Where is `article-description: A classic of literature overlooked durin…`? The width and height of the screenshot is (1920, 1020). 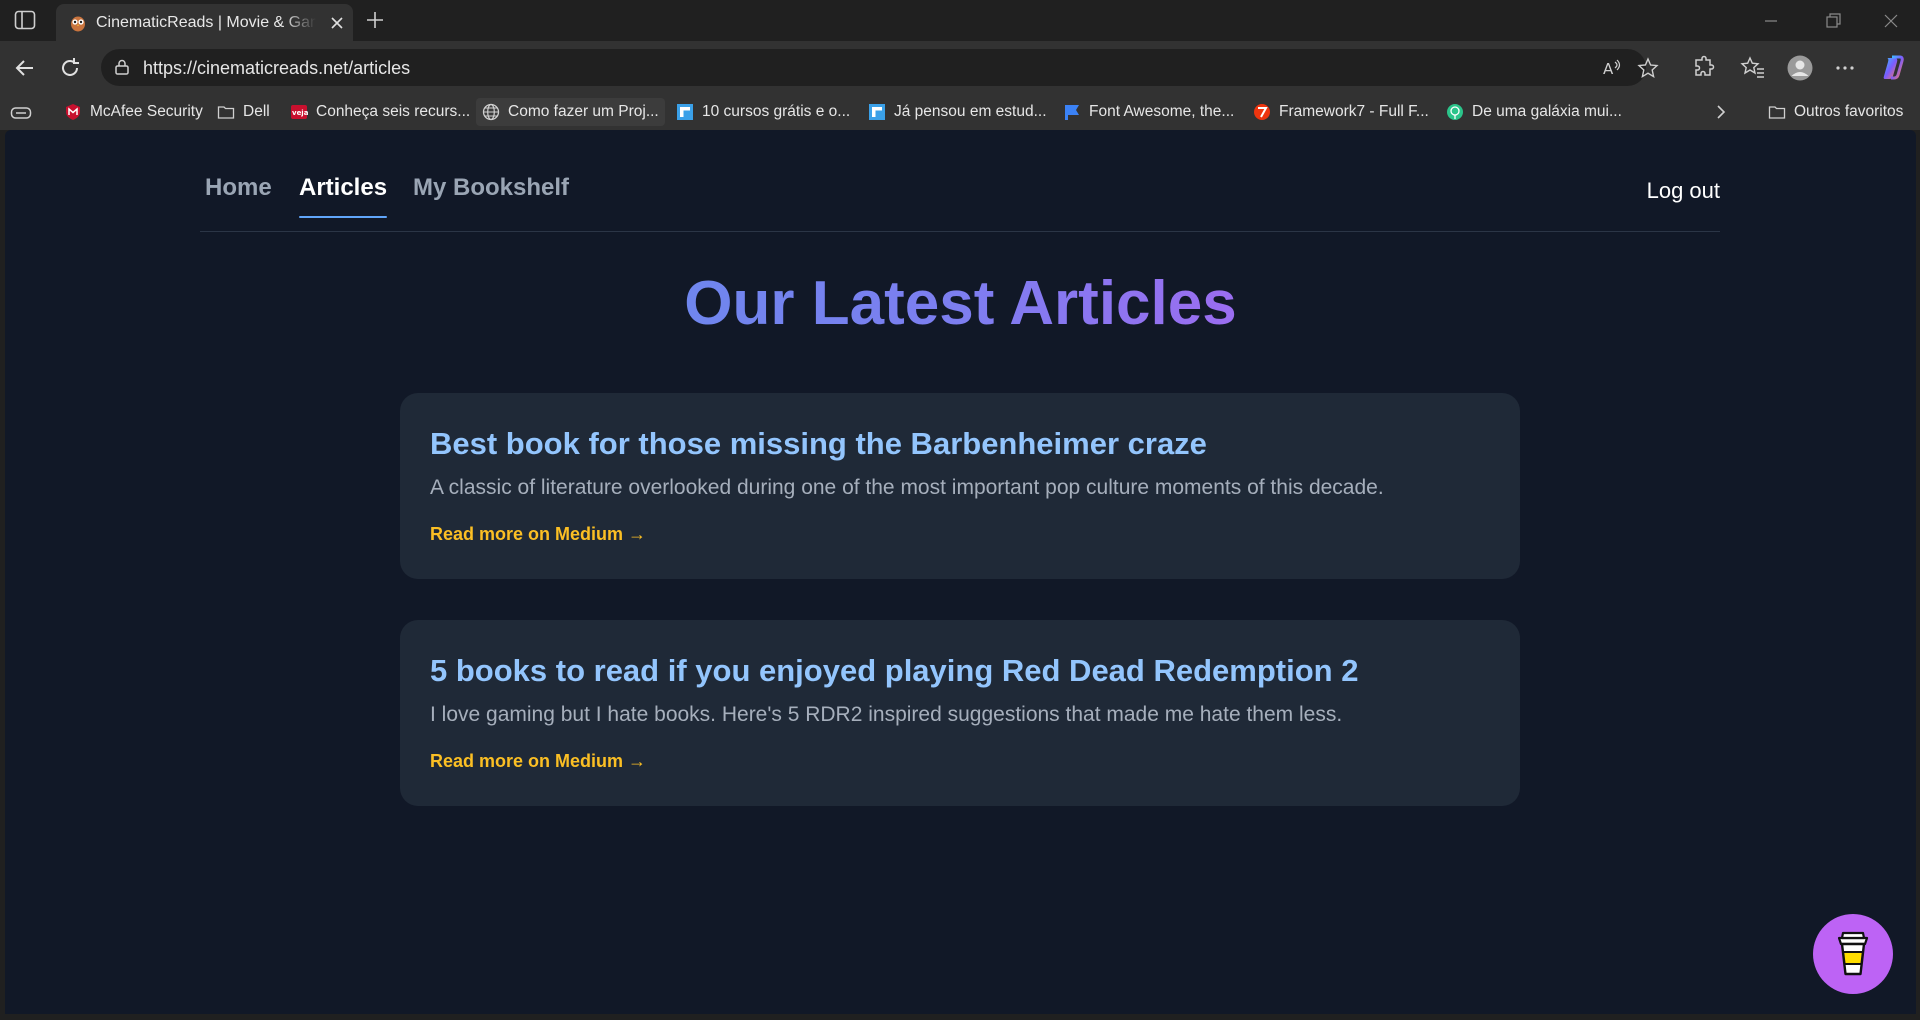
article-description: A classic of literature overlooked durin… is located at coordinates (907, 487).